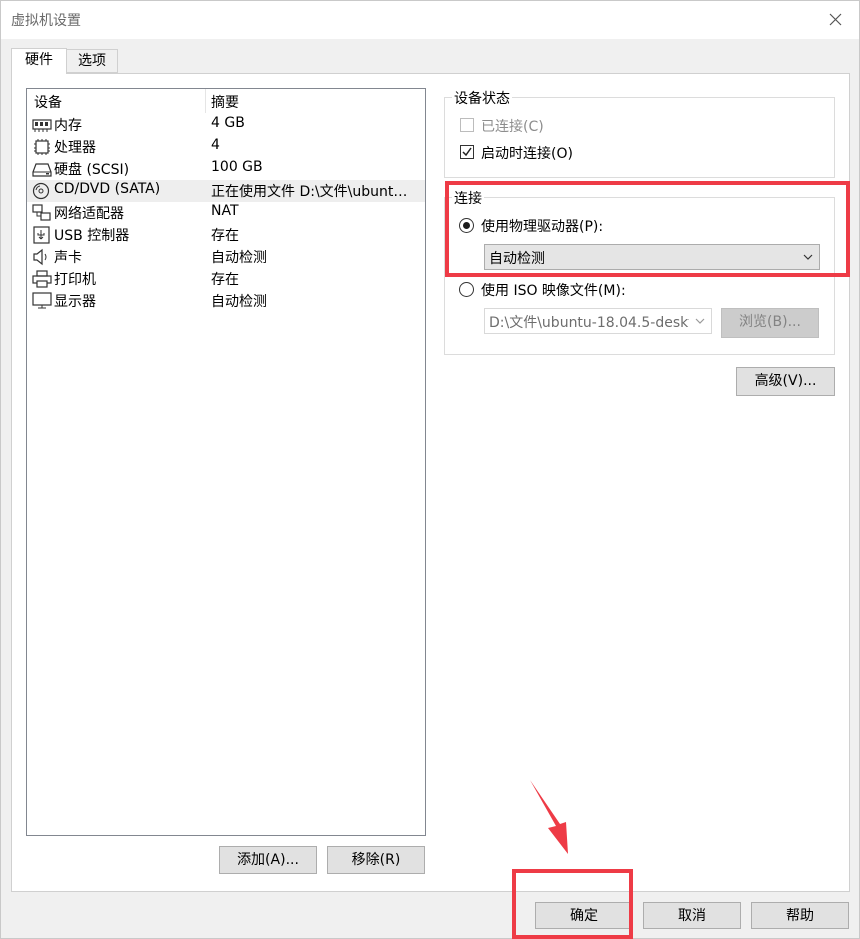 This screenshot has width=860, height=939. I want to click on device-row-usb: USB 控制器 存在, so click(226, 235).